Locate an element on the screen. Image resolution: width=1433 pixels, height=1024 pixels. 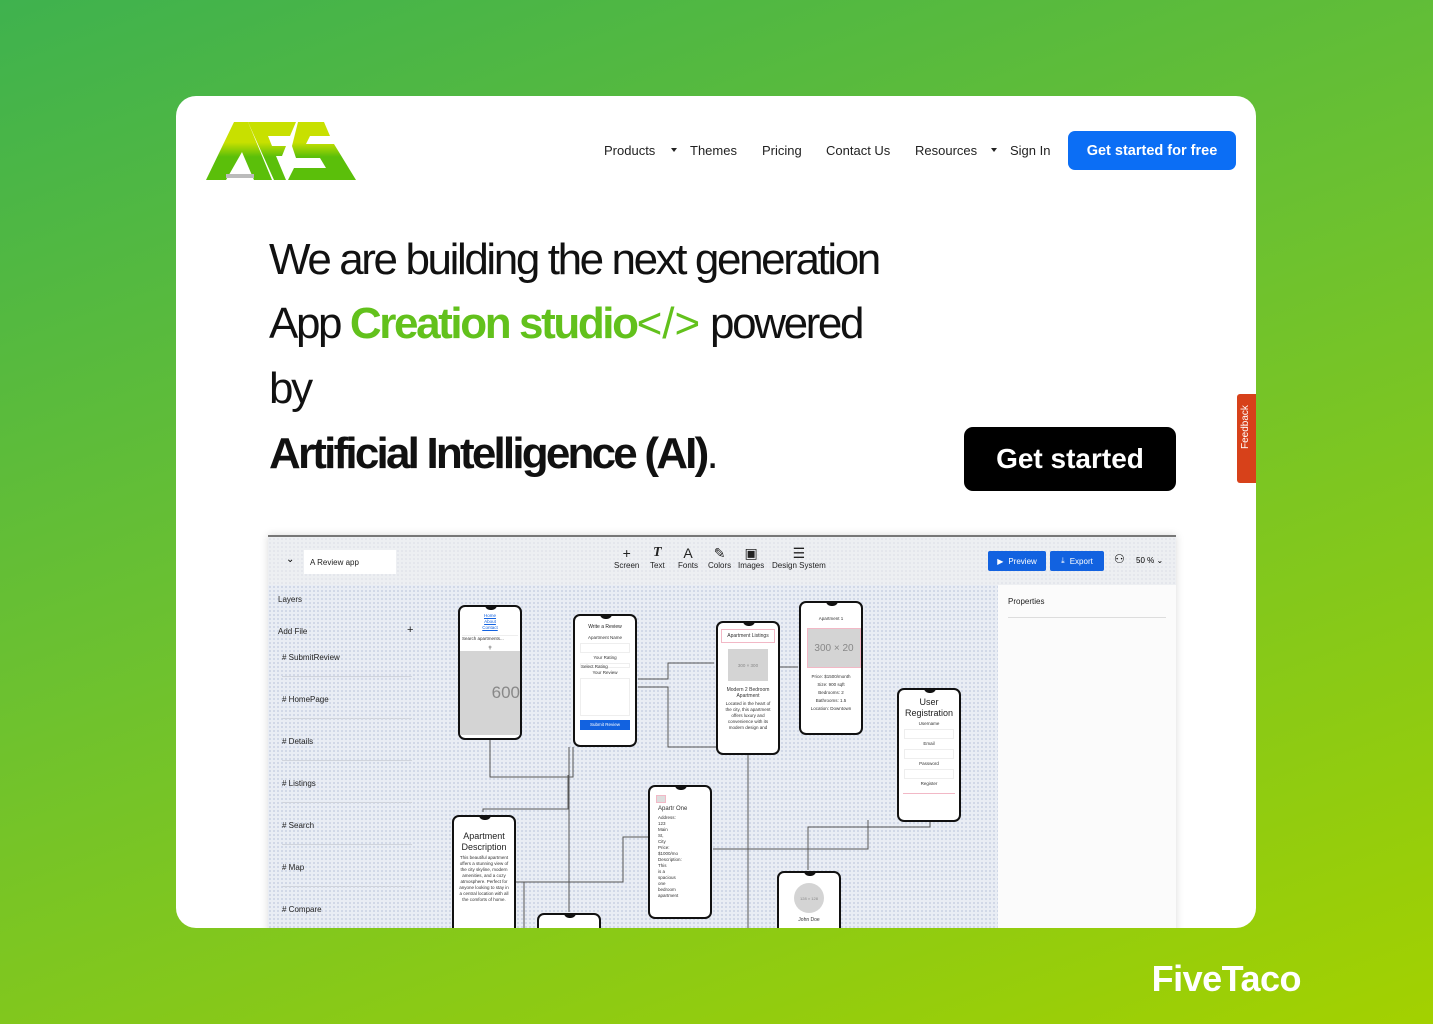
screen-title: Apartment 1 is located at coordinates (831, 618).